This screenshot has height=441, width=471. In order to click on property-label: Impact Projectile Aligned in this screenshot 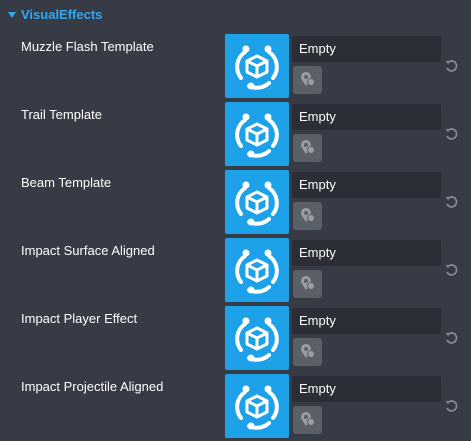, I will do `click(92, 386)`.